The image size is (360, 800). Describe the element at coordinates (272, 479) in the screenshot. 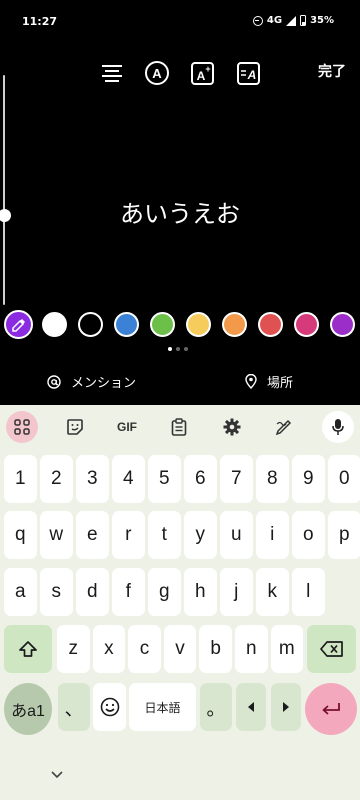

I see `key: 8` at that location.